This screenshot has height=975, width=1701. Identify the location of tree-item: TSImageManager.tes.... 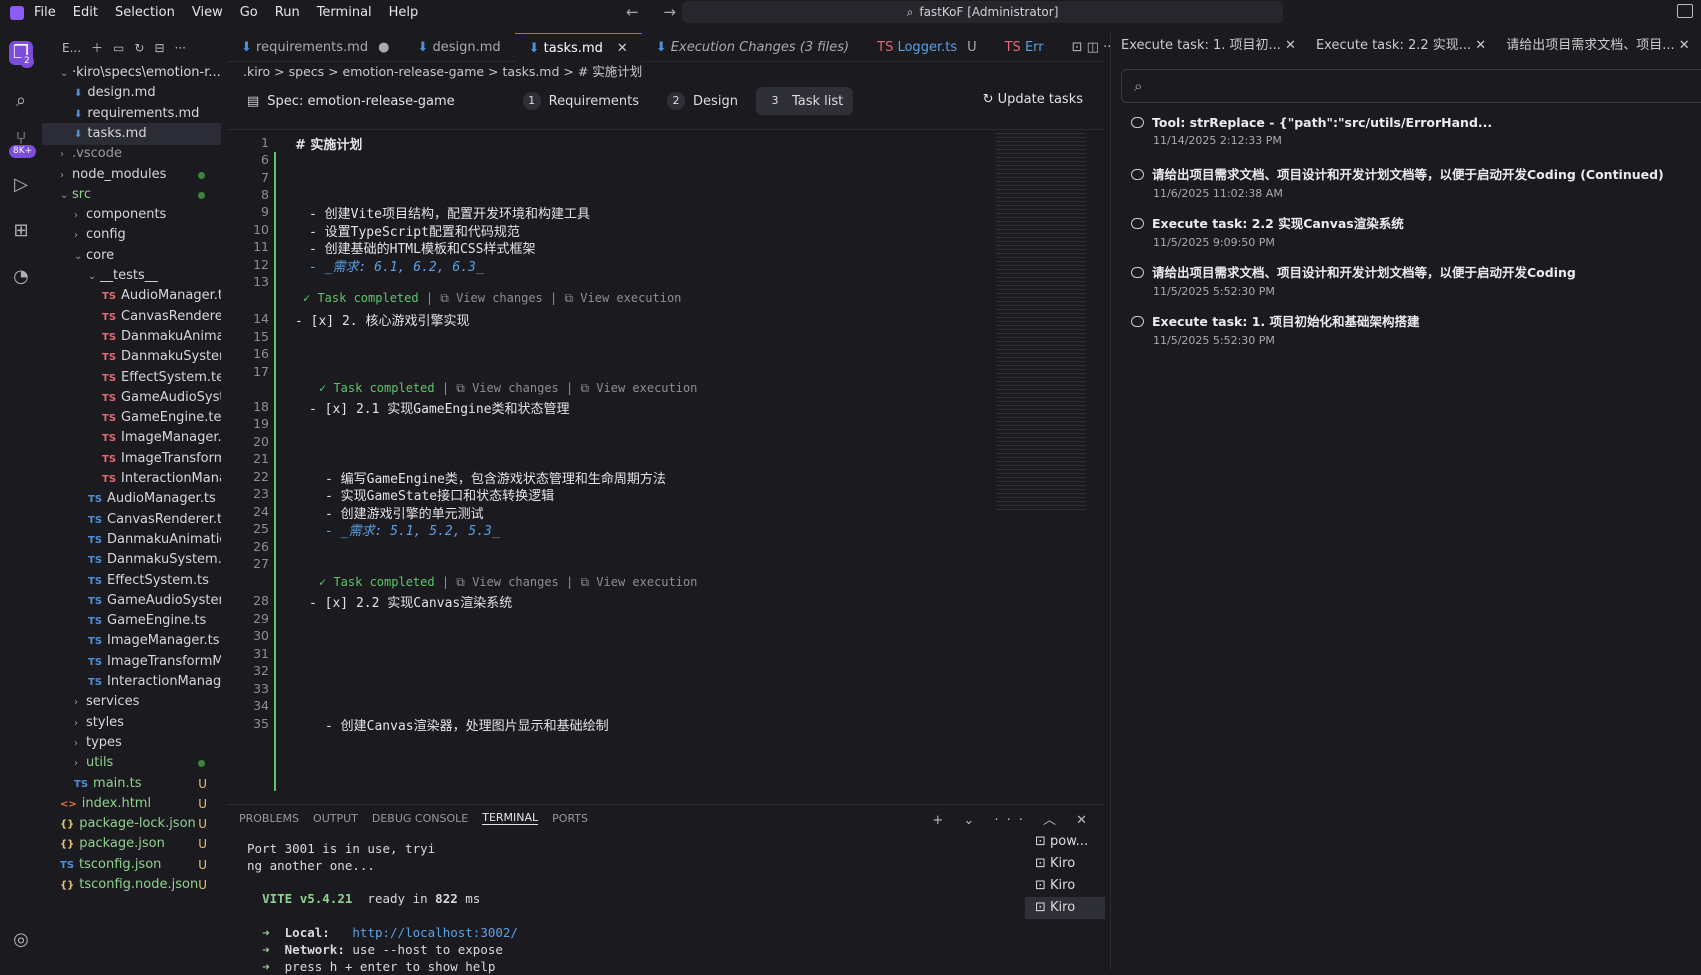
(131, 438).